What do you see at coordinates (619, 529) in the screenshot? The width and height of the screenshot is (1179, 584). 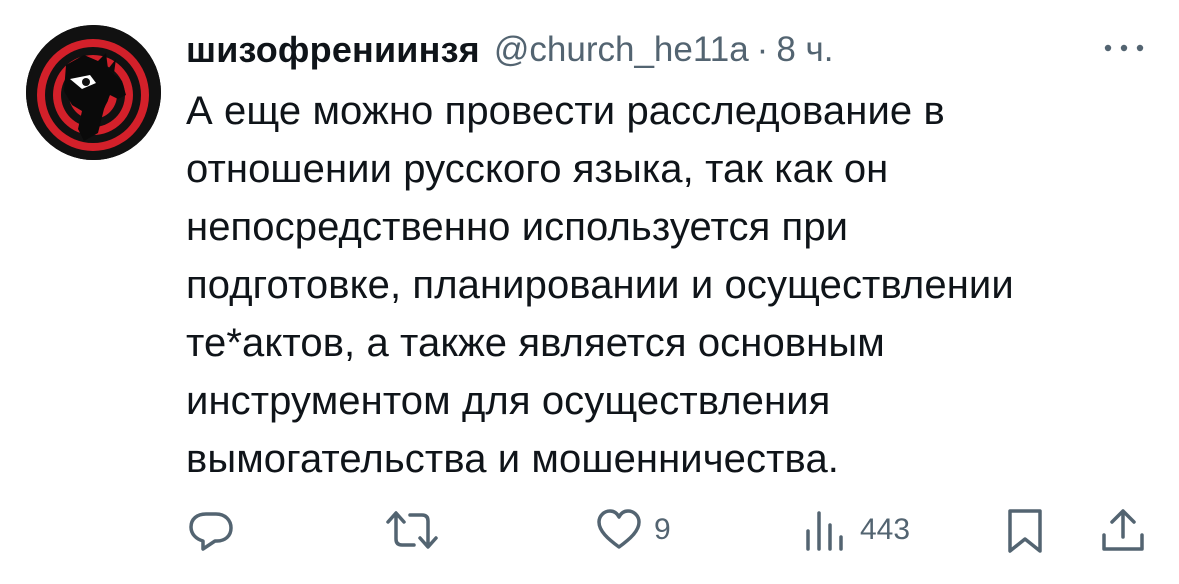 I see `heart-icon` at bounding box center [619, 529].